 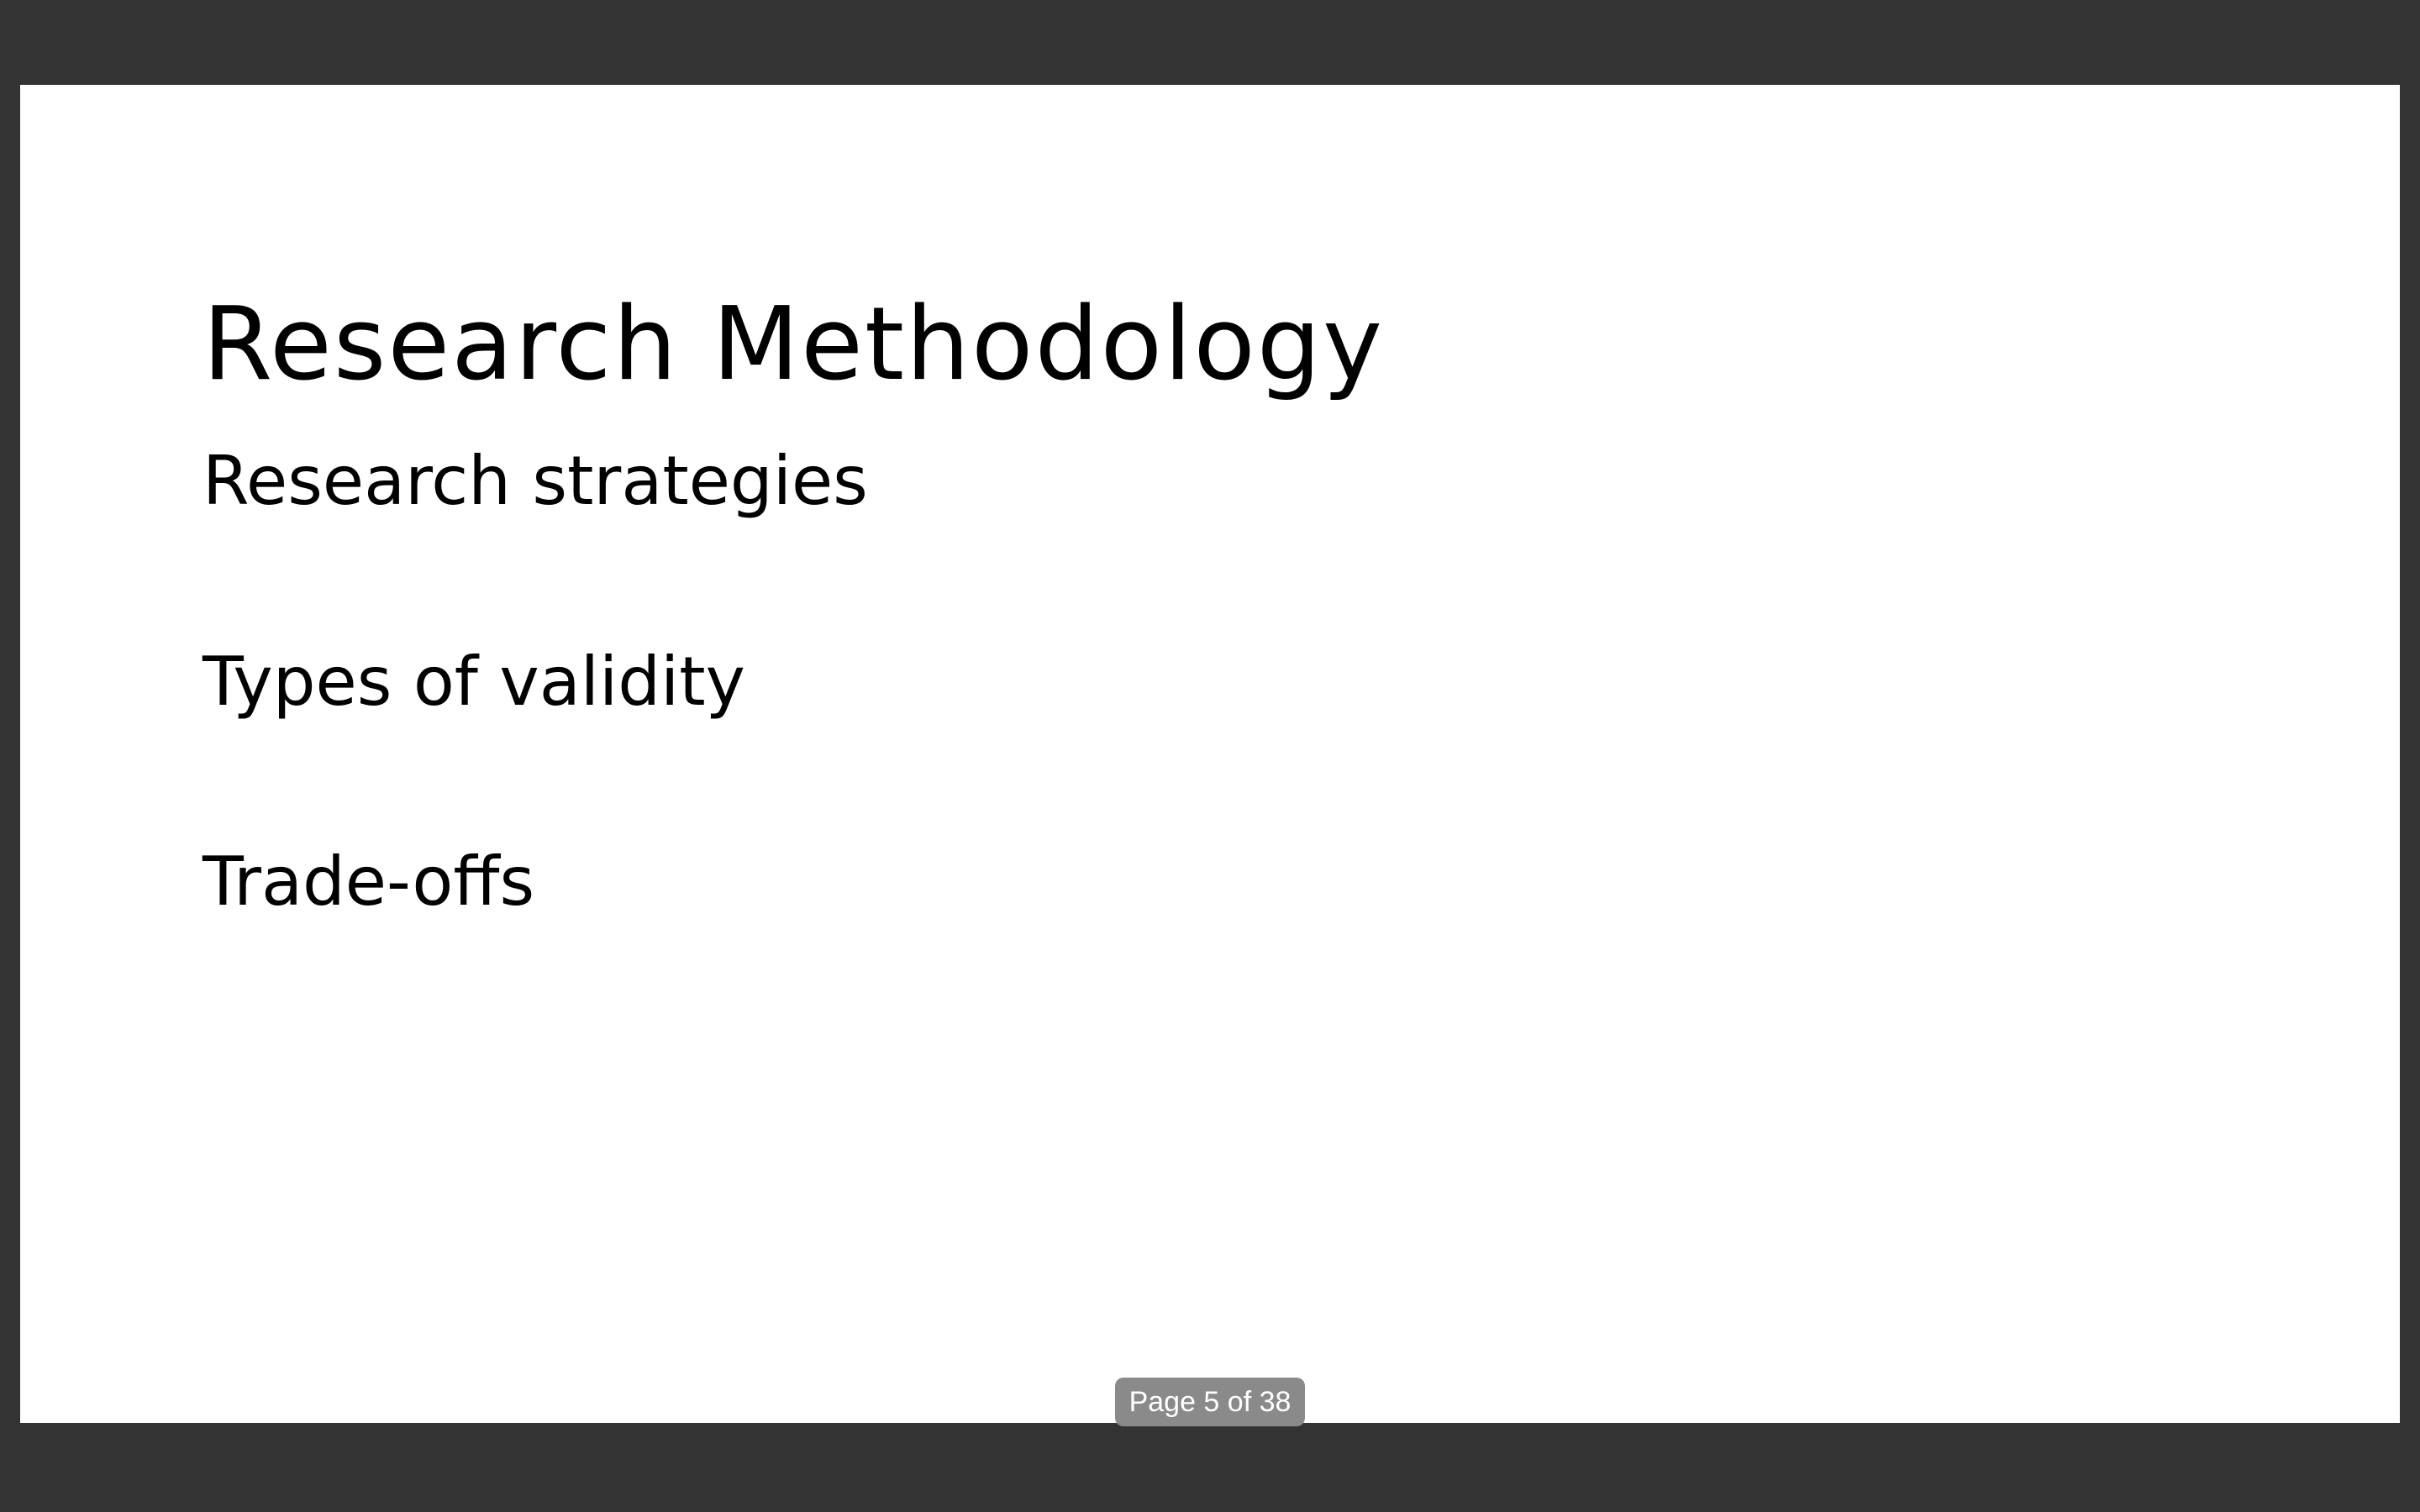 What do you see at coordinates (536, 481) in the screenshot?
I see `slide-bullet: Research strategies` at bounding box center [536, 481].